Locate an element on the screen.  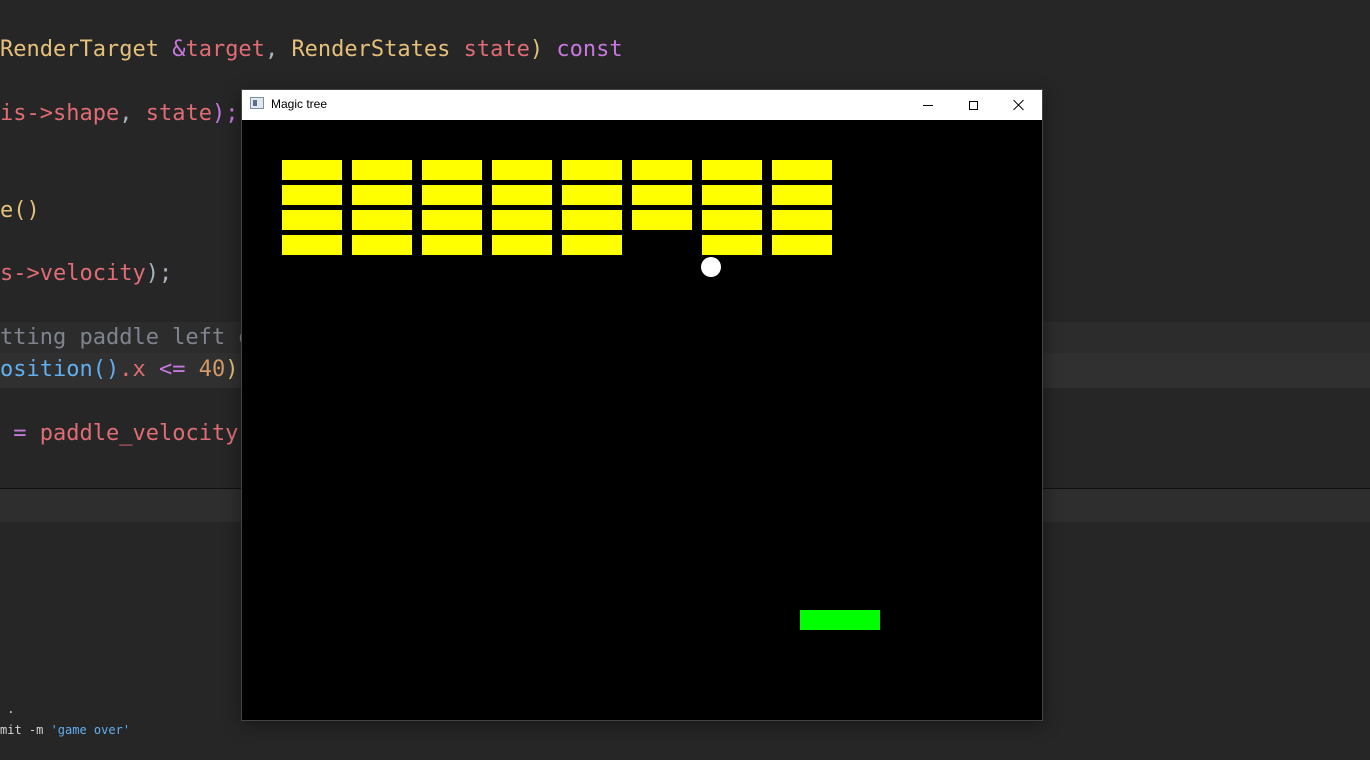
code-token: e is located at coordinates (7, 210).